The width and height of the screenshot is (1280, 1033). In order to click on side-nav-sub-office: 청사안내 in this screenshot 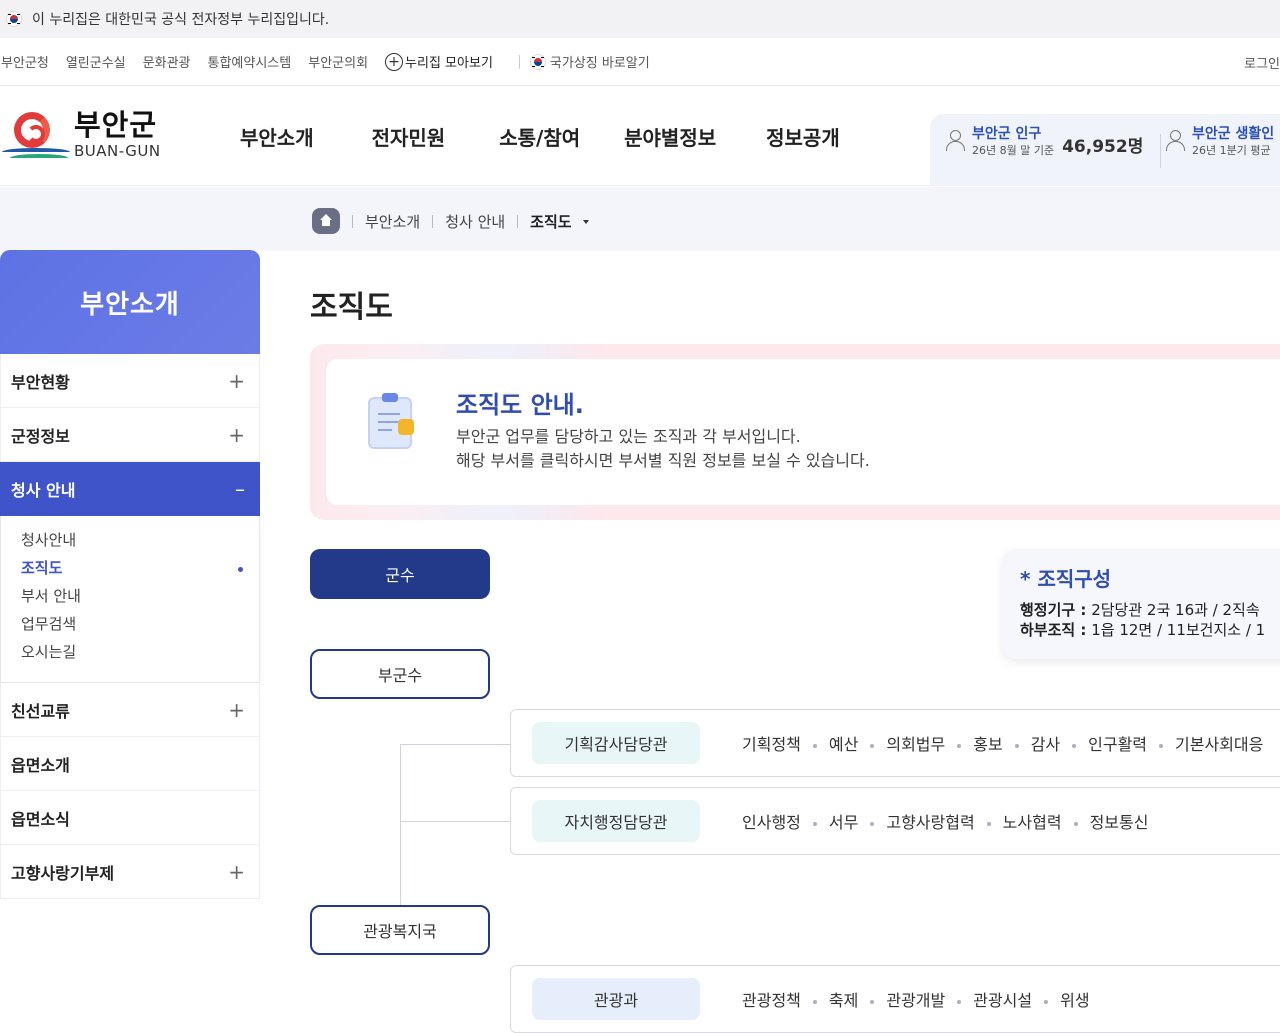, I will do `click(140, 540)`.